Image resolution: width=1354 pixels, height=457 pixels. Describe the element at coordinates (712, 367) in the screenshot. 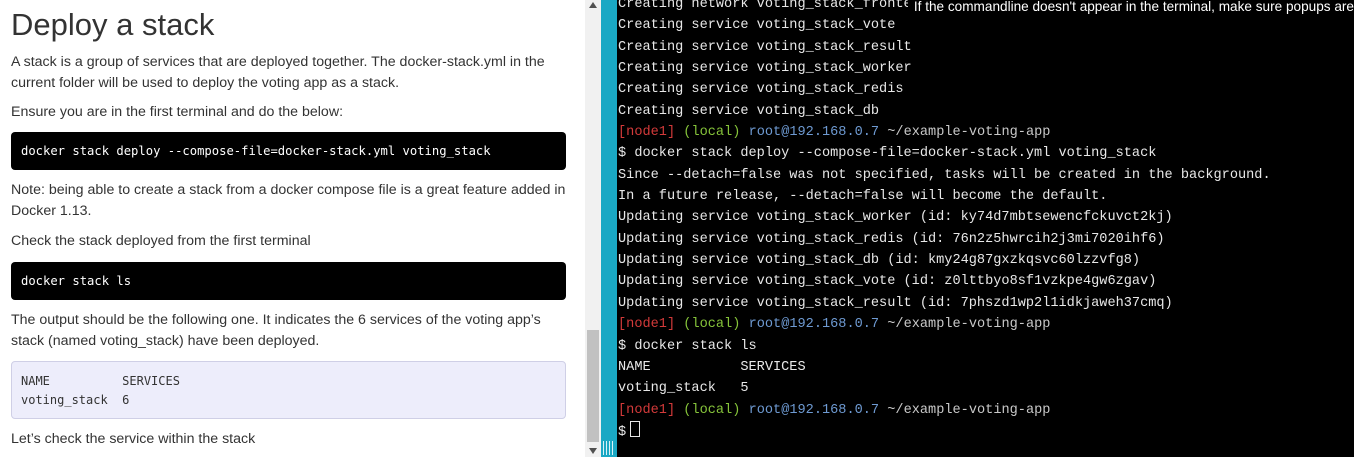

I see `terminal-line: NAME SERVICES` at that location.